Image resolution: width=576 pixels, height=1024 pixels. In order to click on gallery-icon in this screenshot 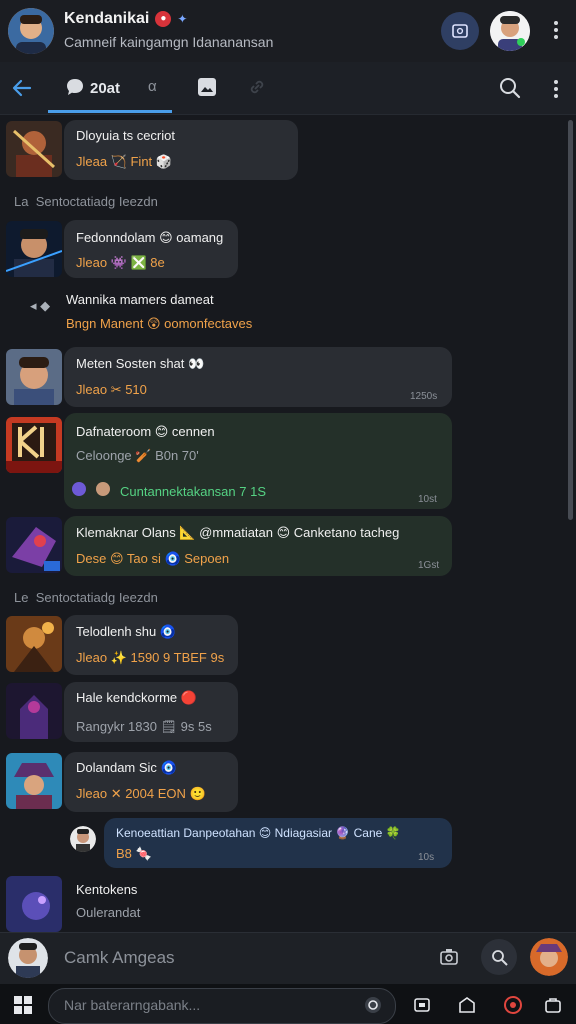, I will do `click(207, 87)`.